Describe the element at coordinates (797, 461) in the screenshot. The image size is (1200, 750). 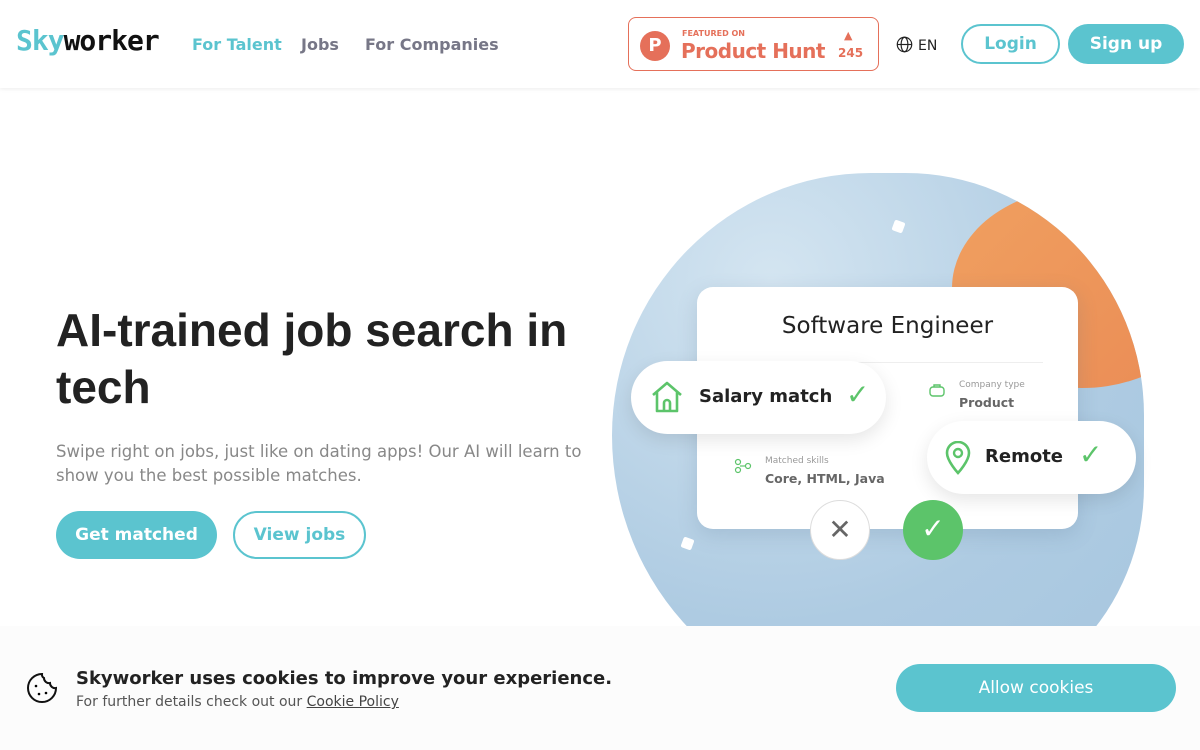
I see `skills-label: Matched skills` at that location.